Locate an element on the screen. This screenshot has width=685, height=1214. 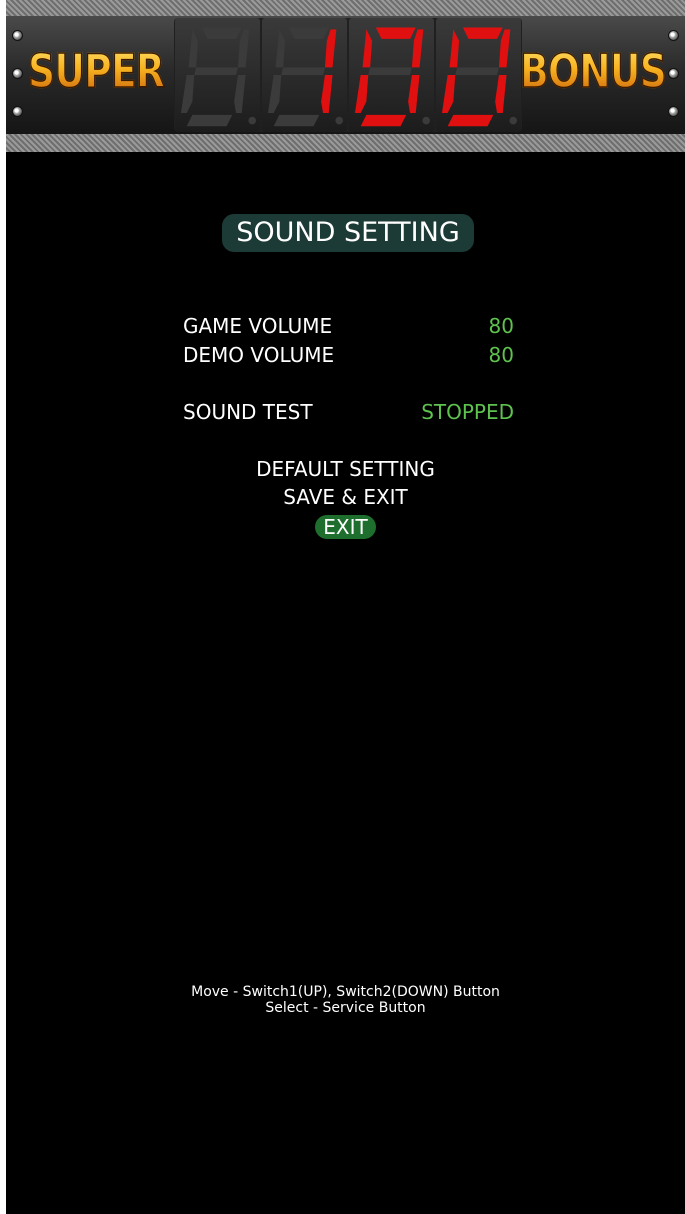
option-label: EXIT is located at coordinates (345, 527).